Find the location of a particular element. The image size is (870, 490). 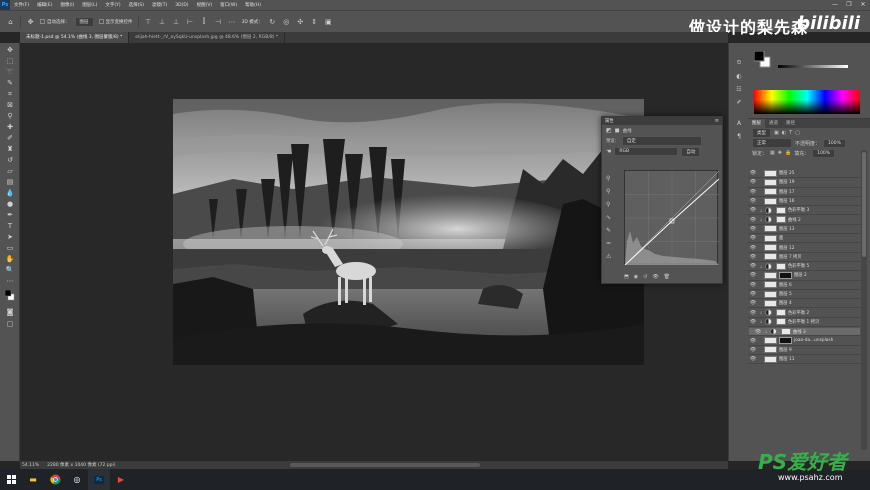

align-center-icon: ⫿ is located at coordinates (204, 21).